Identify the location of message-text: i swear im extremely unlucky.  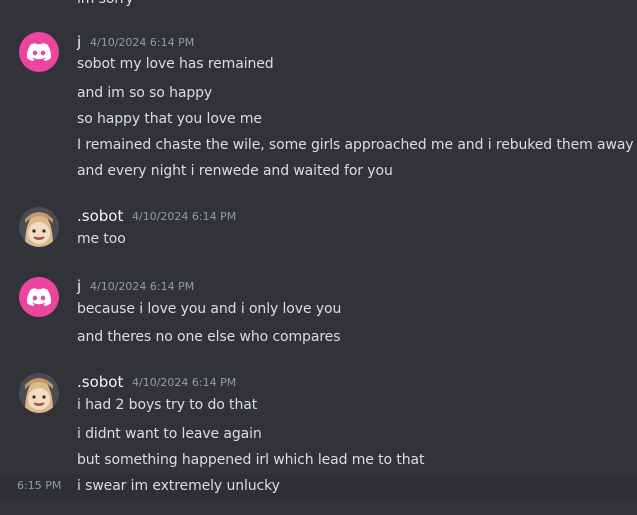
(178, 486).